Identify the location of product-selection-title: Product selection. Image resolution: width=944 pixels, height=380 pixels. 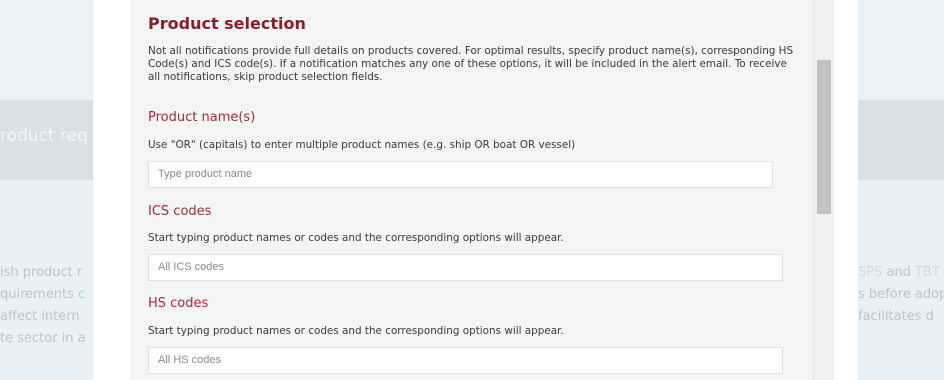
(227, 23).